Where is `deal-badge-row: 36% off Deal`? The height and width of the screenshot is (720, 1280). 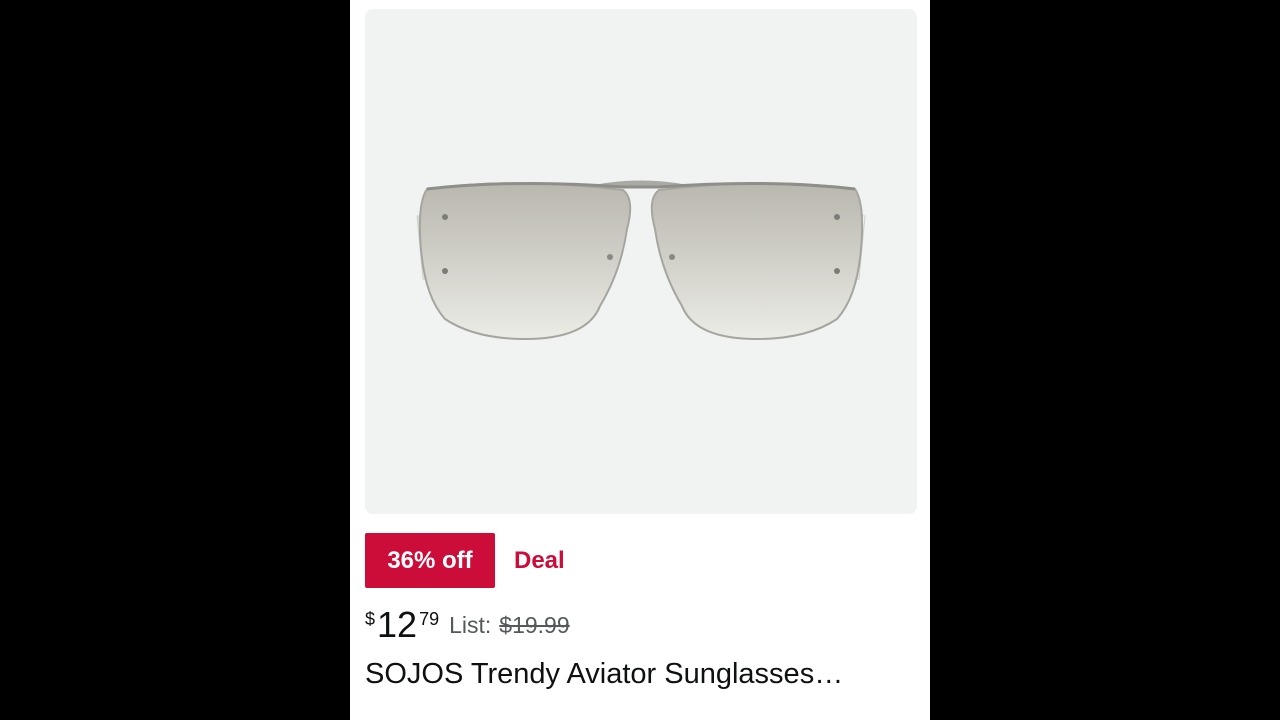
deal-badge-row: 36% off Deal is located at coordinates (465, 560).